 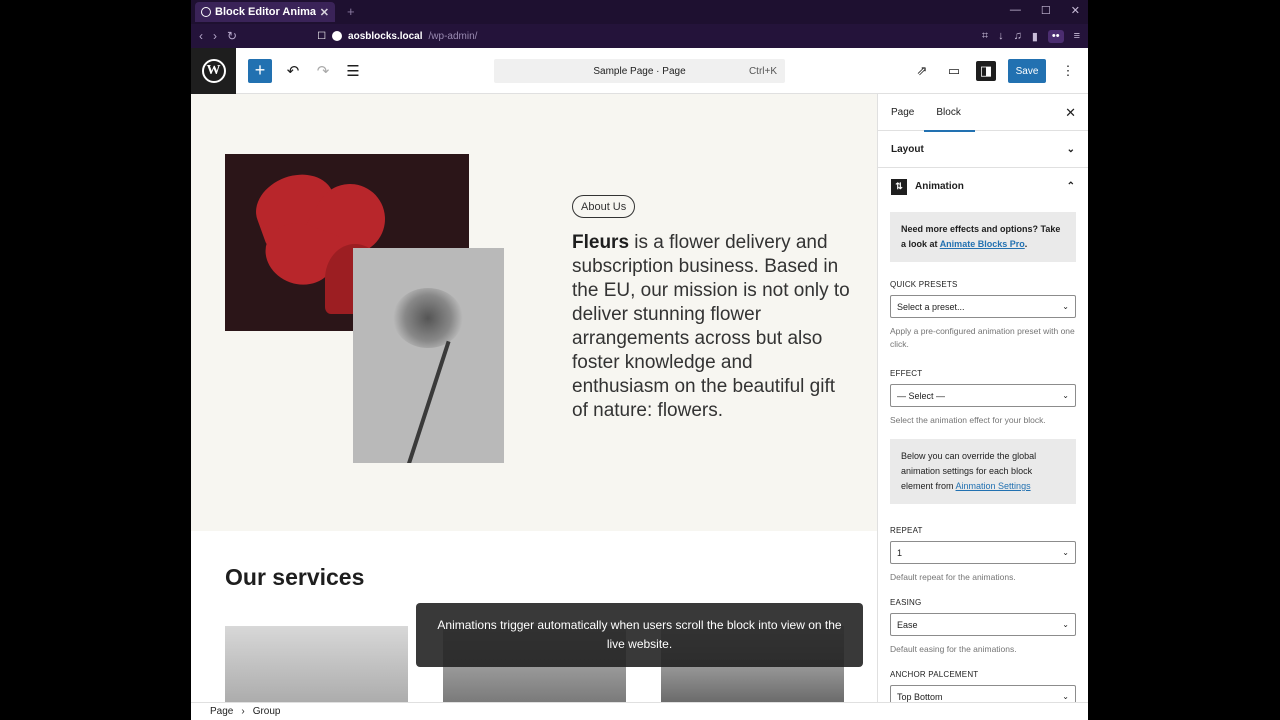 What do you see at coordinates (953, 577) in the screenshot?
I see `repeat-help: Default repeat for the animations.` at bounding box center [953, 577].